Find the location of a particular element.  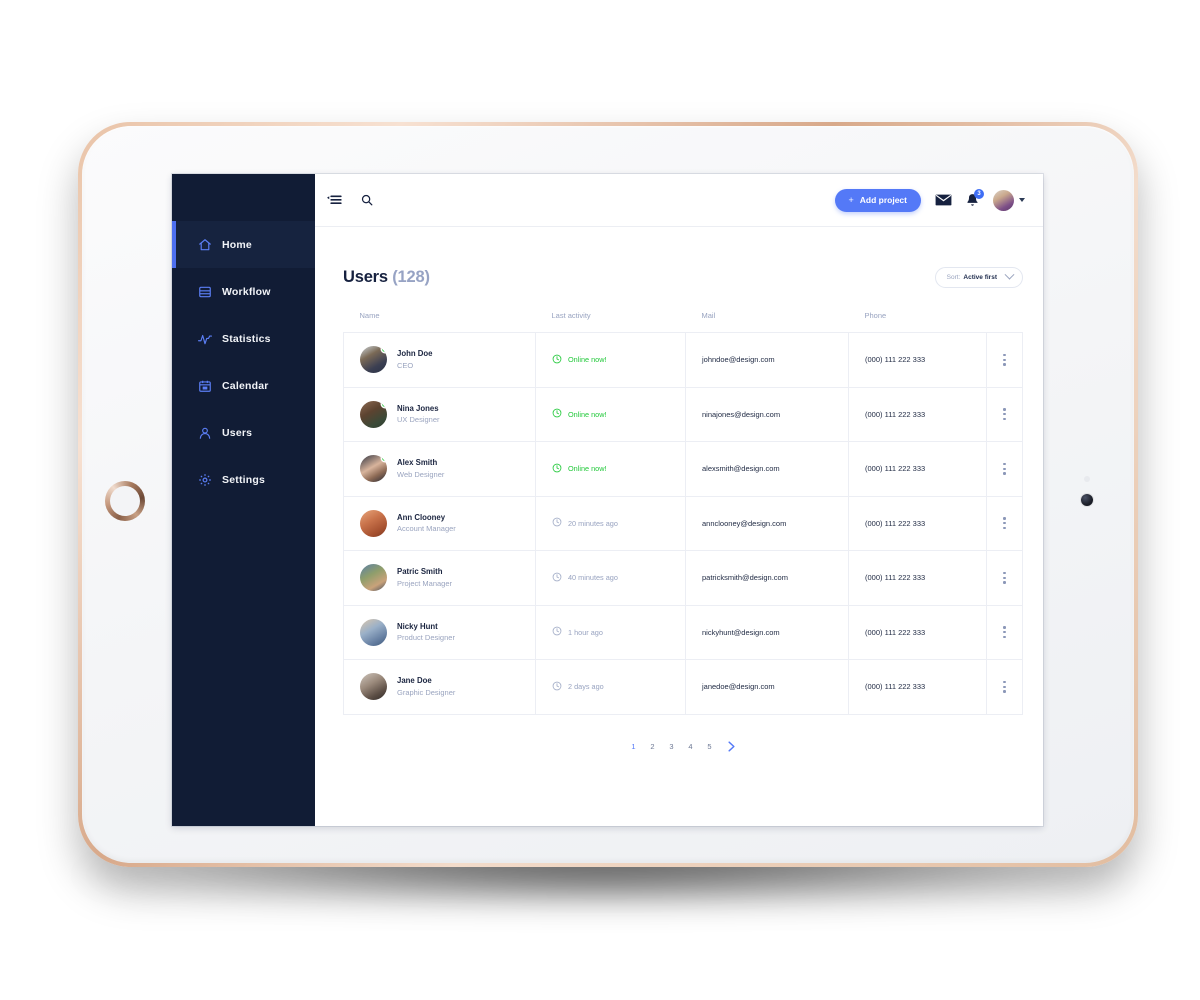

user-menu is located at coordinates (1009, 200).